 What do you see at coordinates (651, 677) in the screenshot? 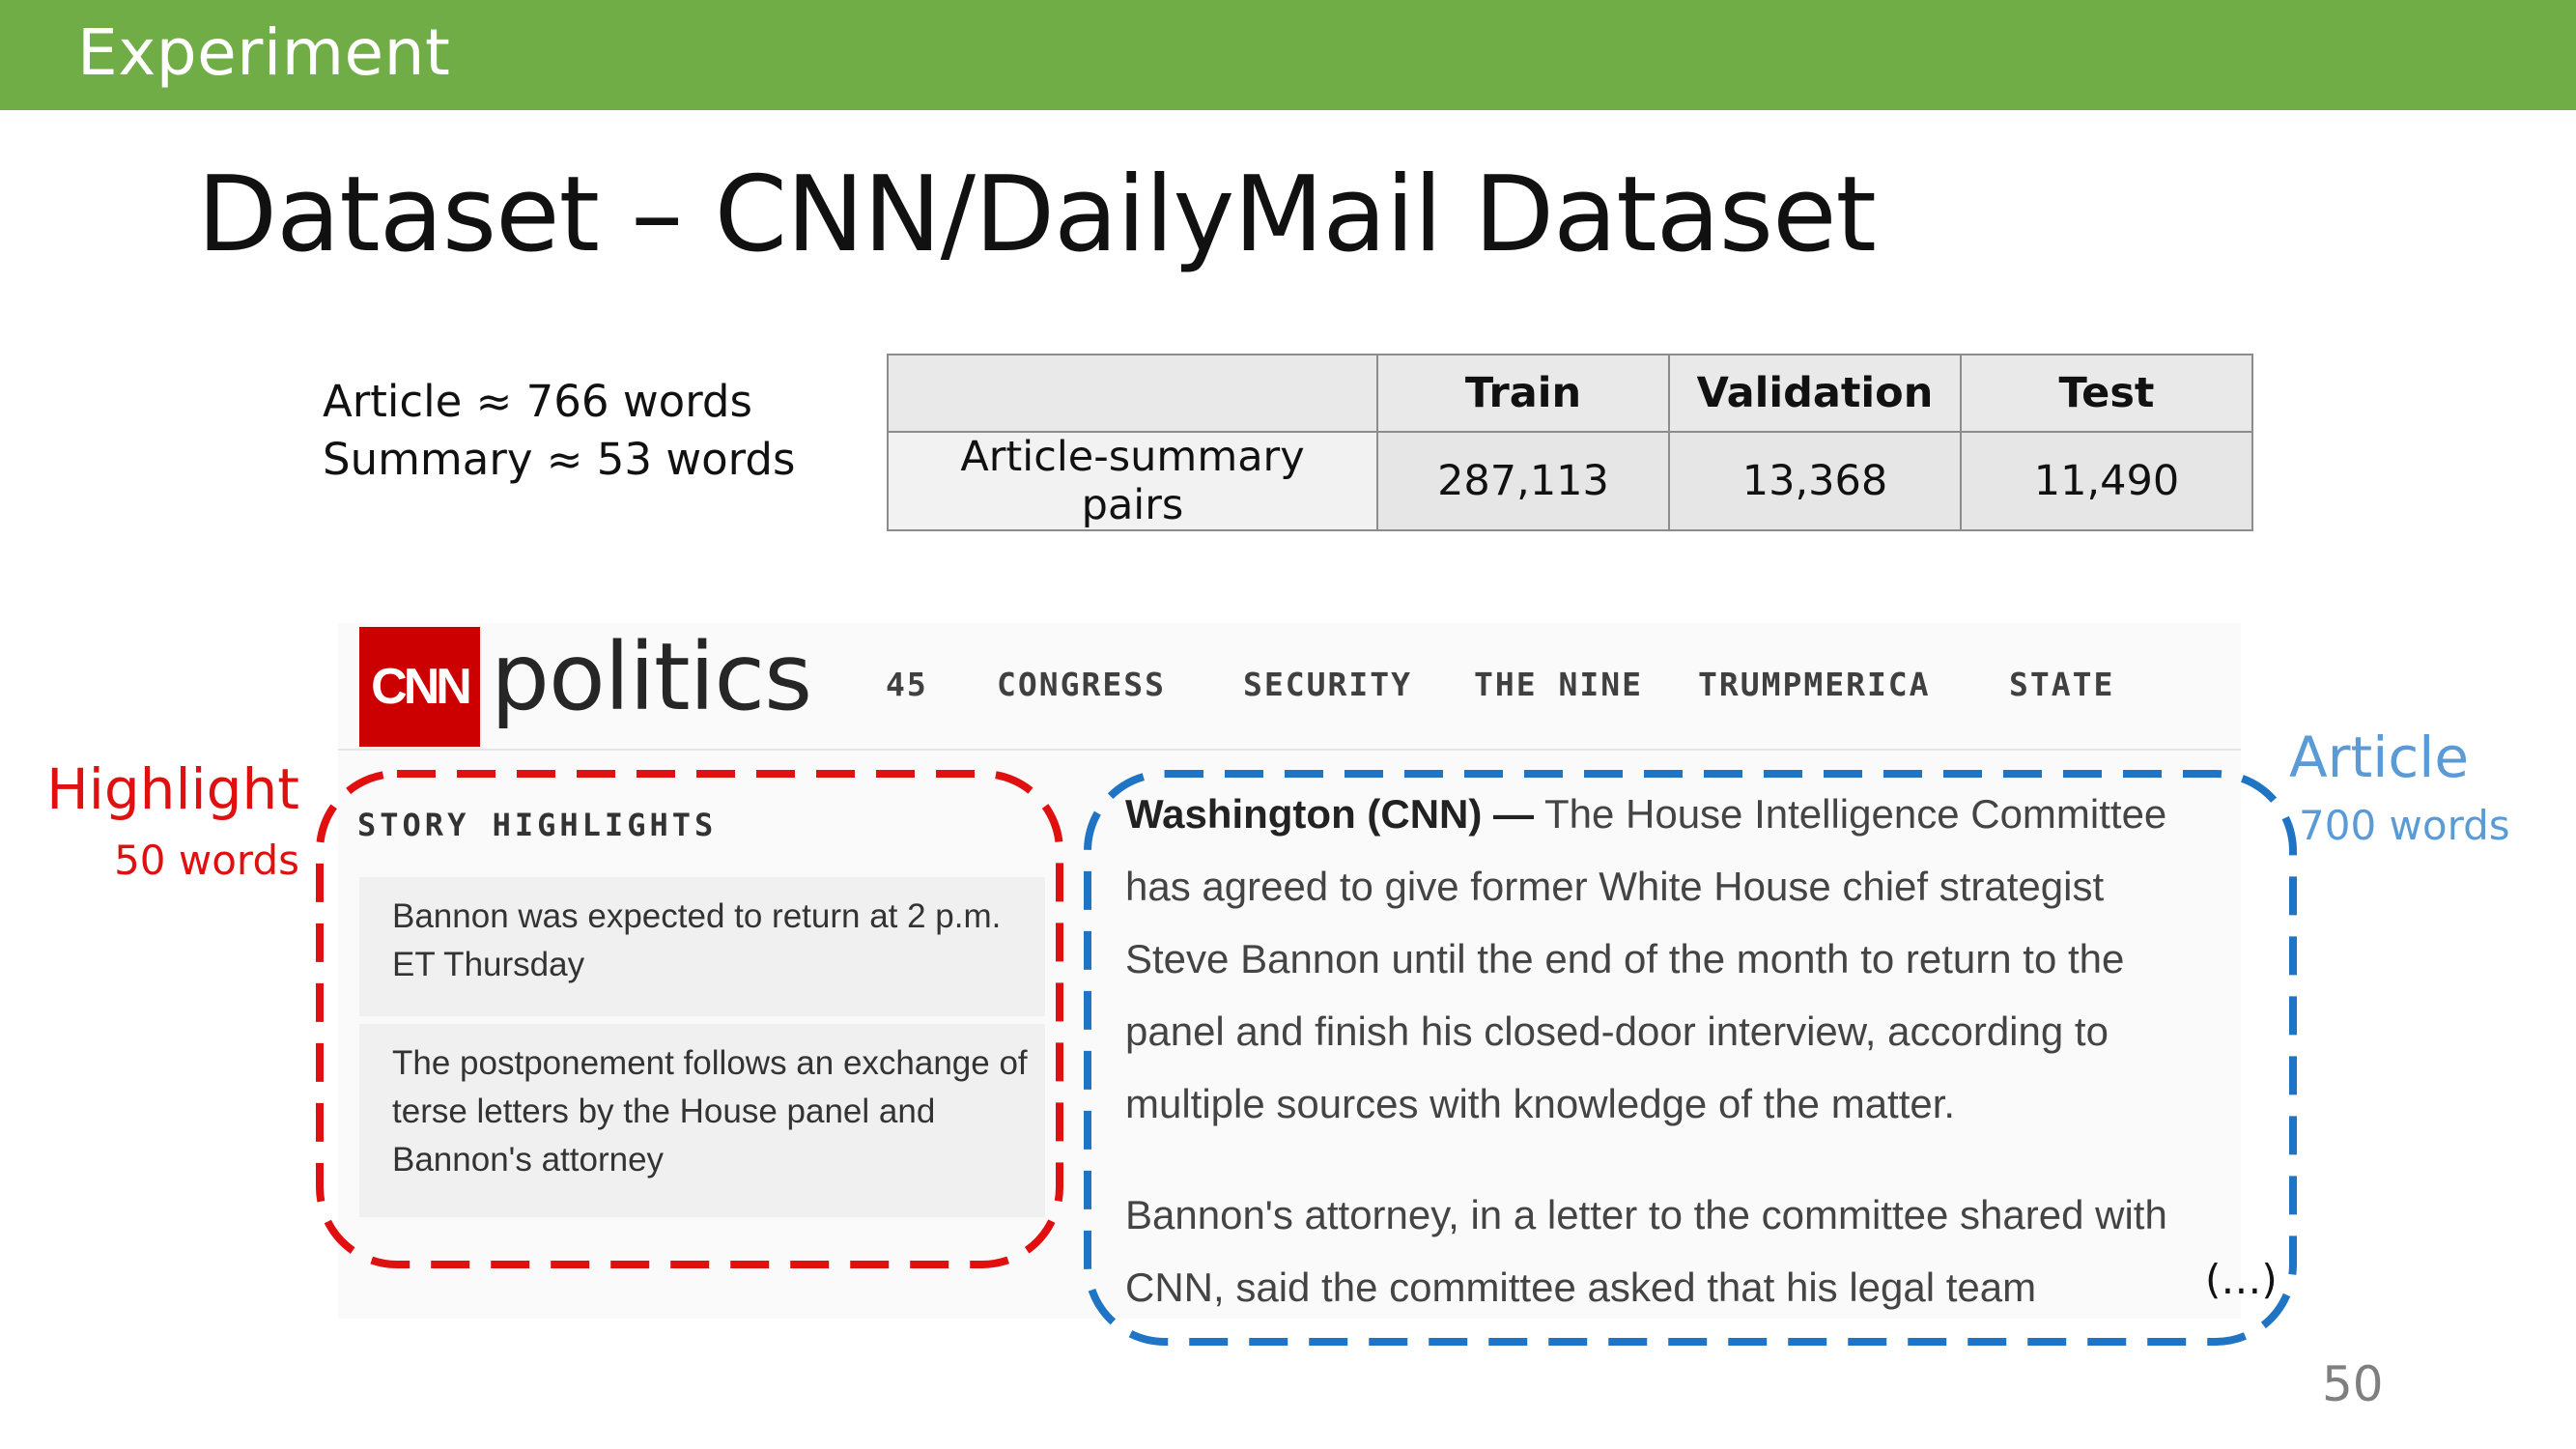
I see `cnn-section-name: politics` at bounding box center [651, 677].